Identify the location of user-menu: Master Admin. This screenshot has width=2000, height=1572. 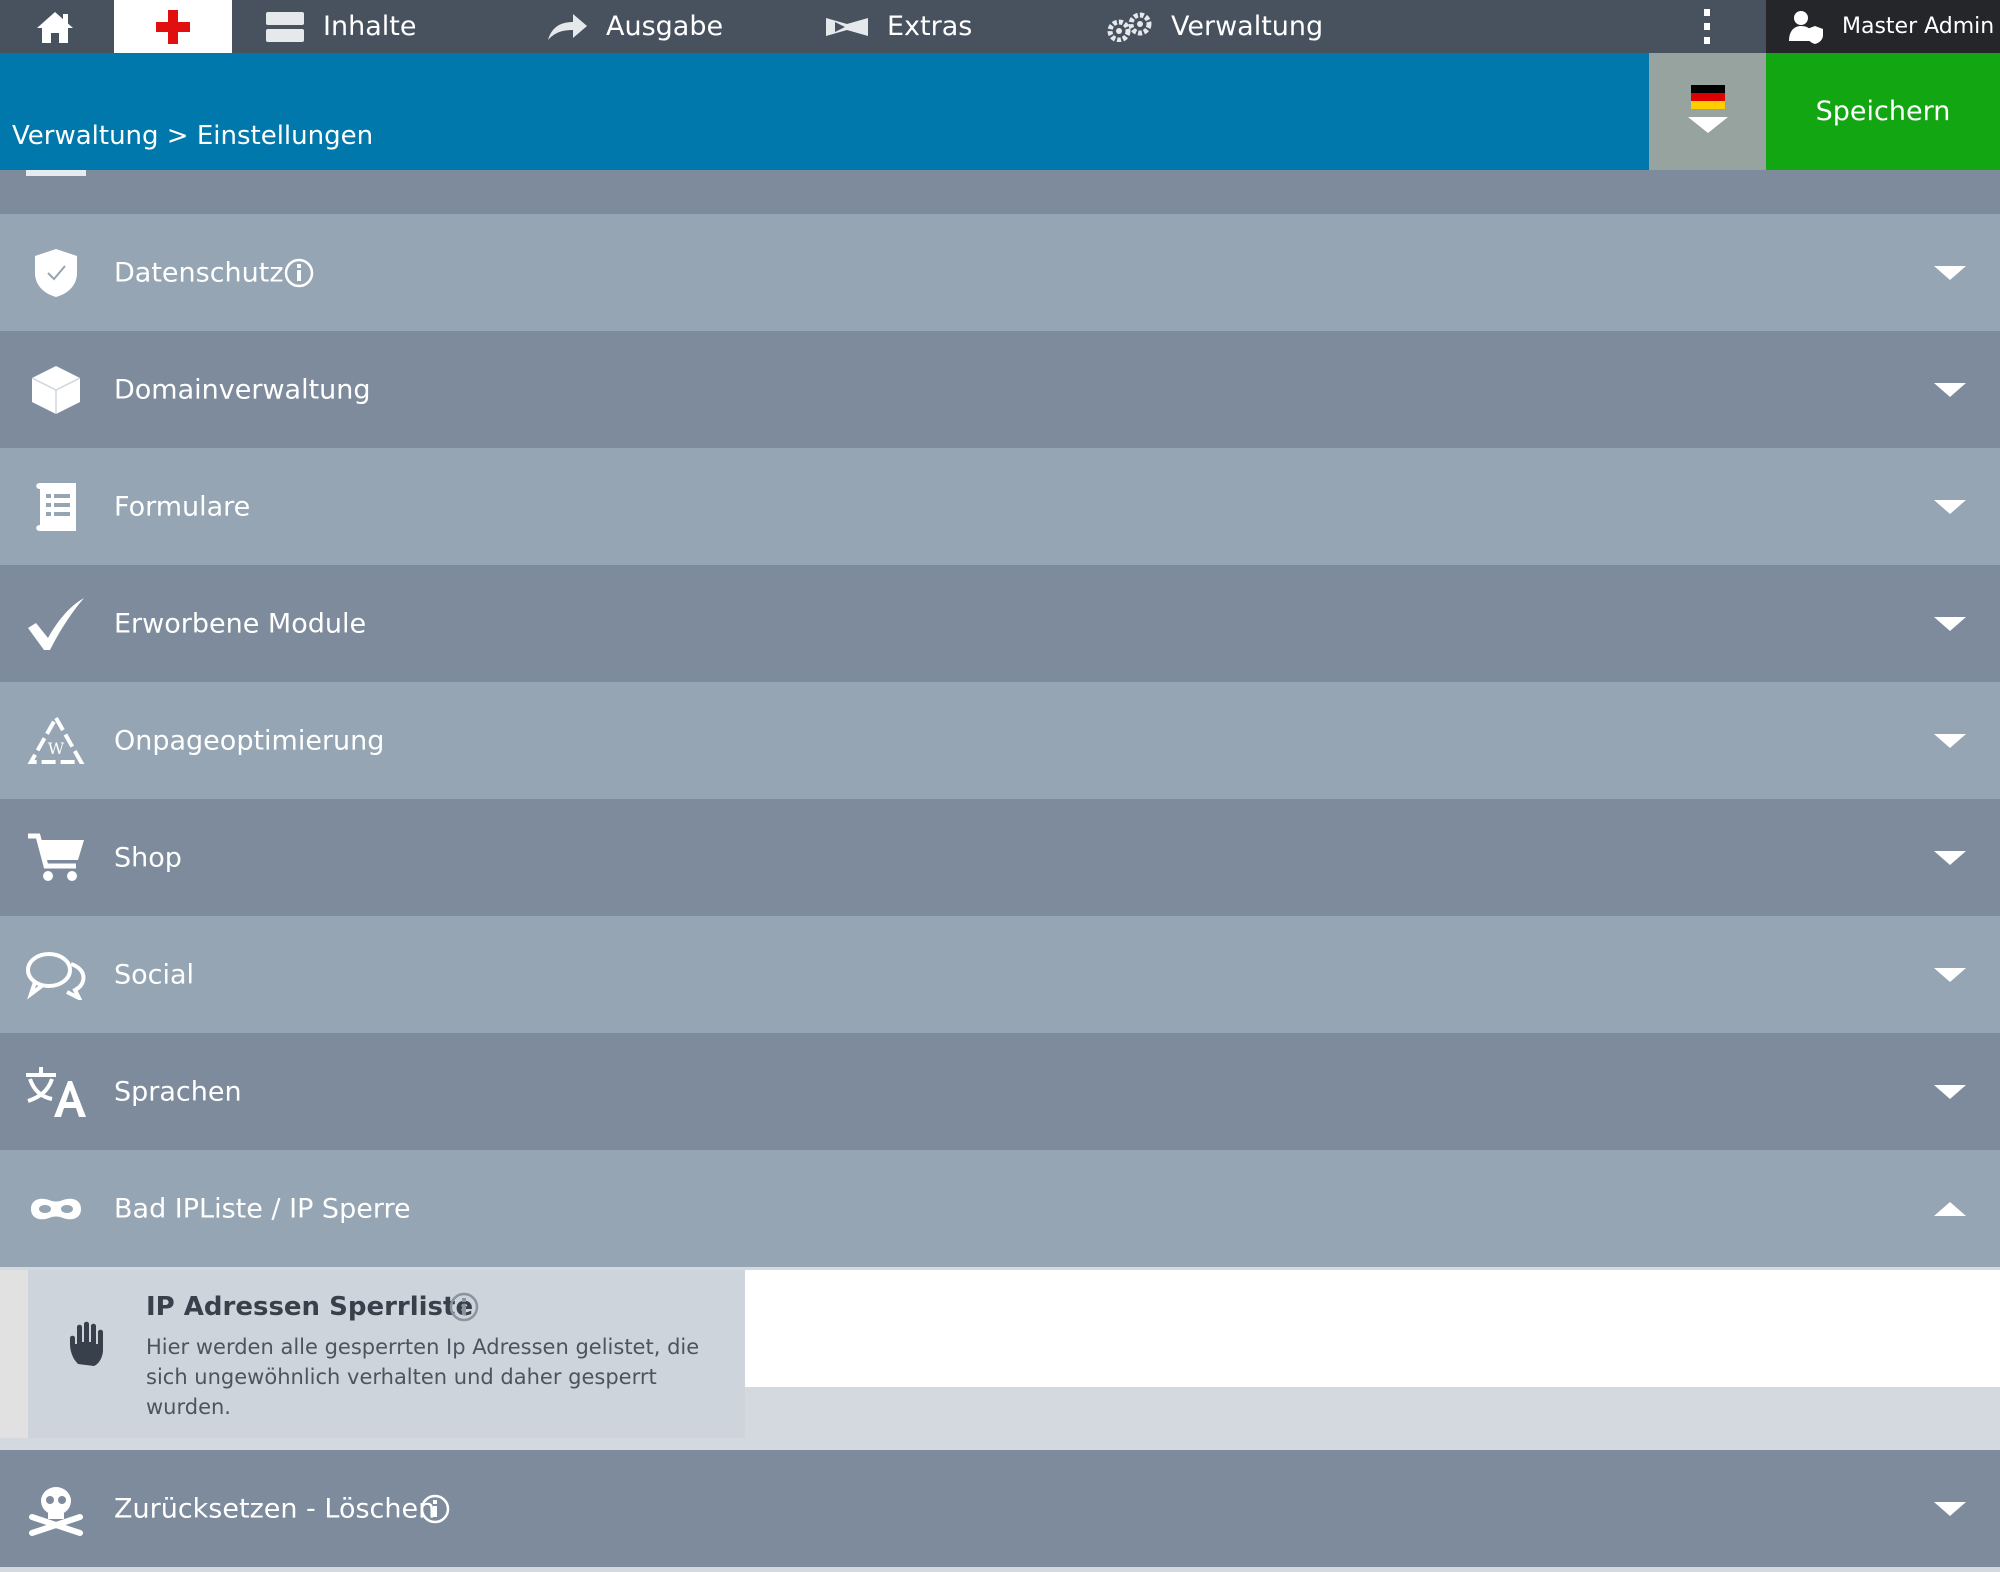
(1883, 26).